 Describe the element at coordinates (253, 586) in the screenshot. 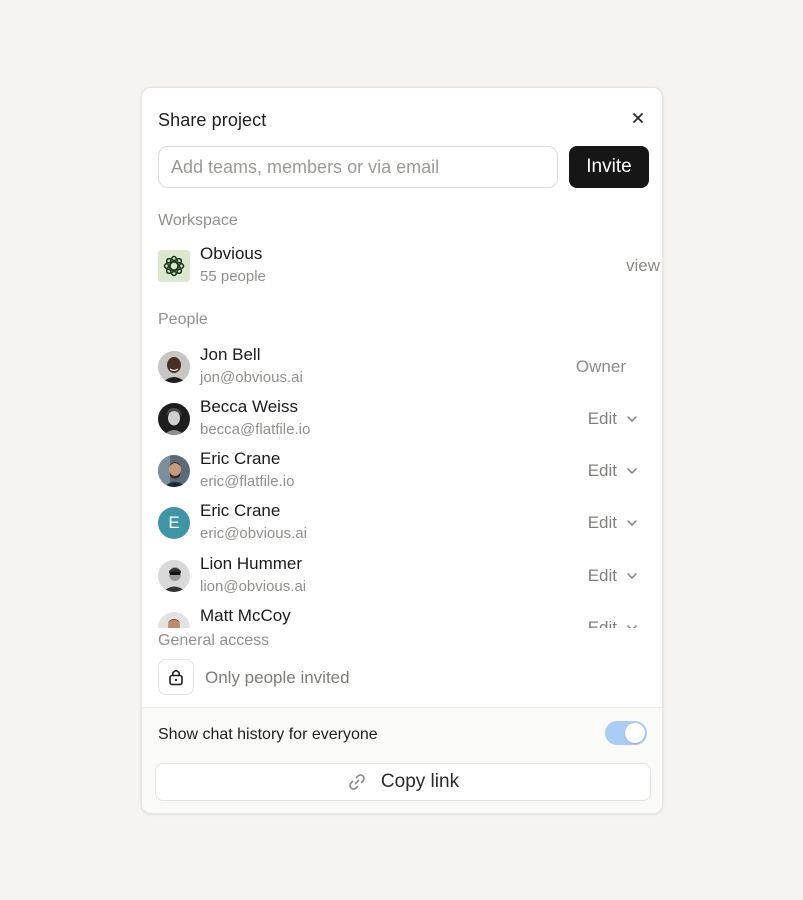

I see `person-email: lion@obvious.ai` at that location.